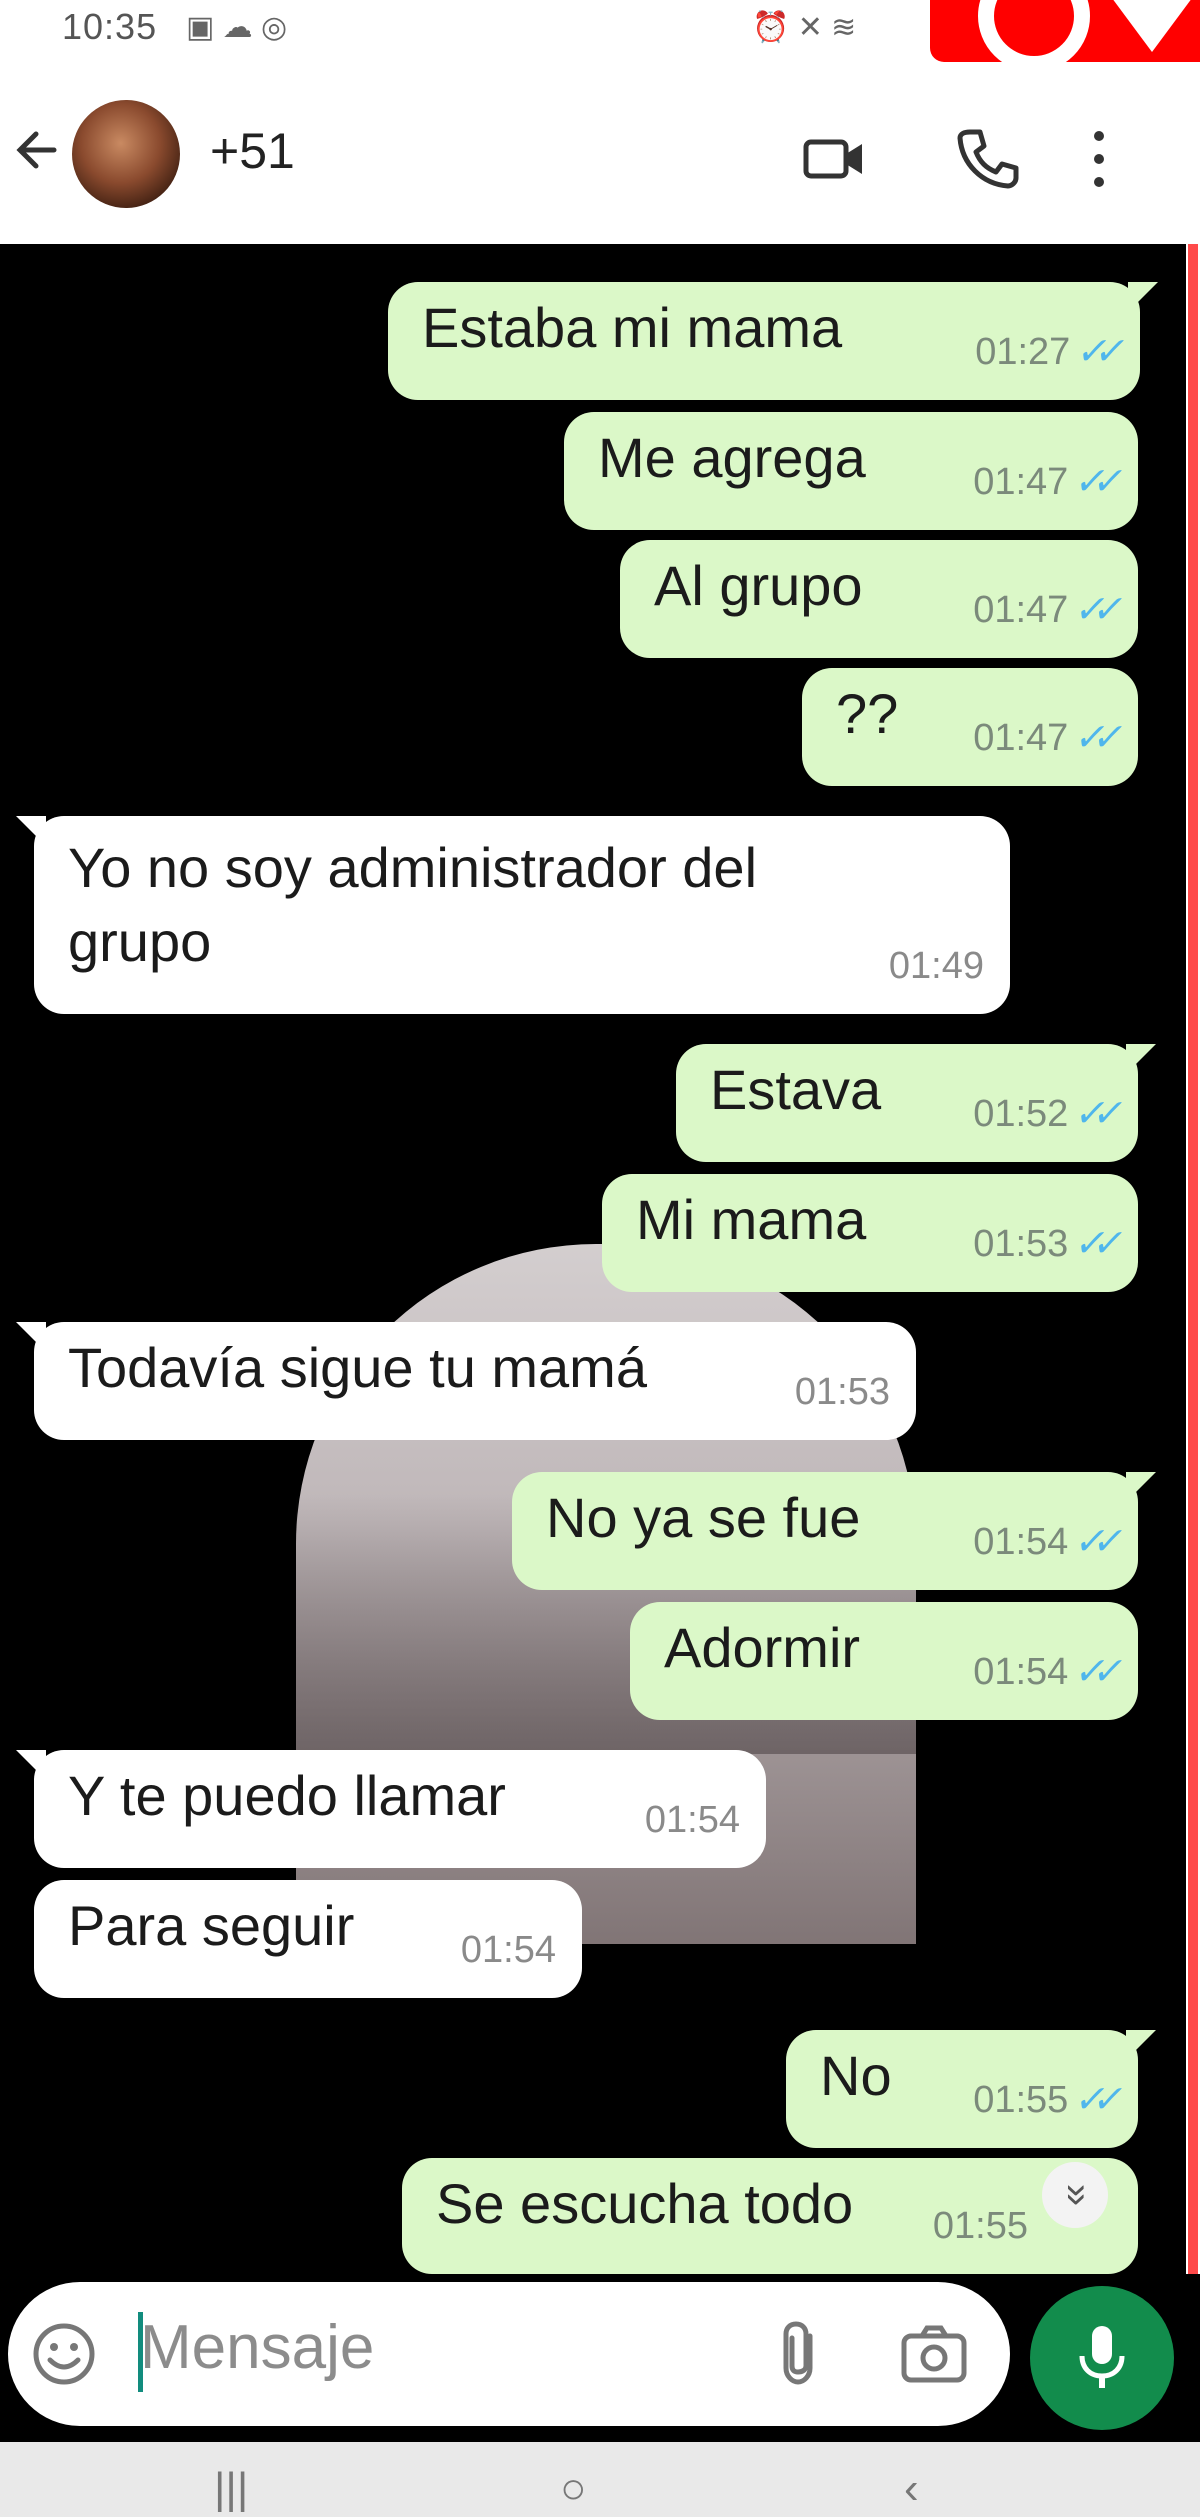 This screenshot has width=1200, height=2517. What do you see at coordinates (413, 867) in the screenshot?
I see `message-text-line1: Yo no soy administrador del` at bounding box center [413, 867].